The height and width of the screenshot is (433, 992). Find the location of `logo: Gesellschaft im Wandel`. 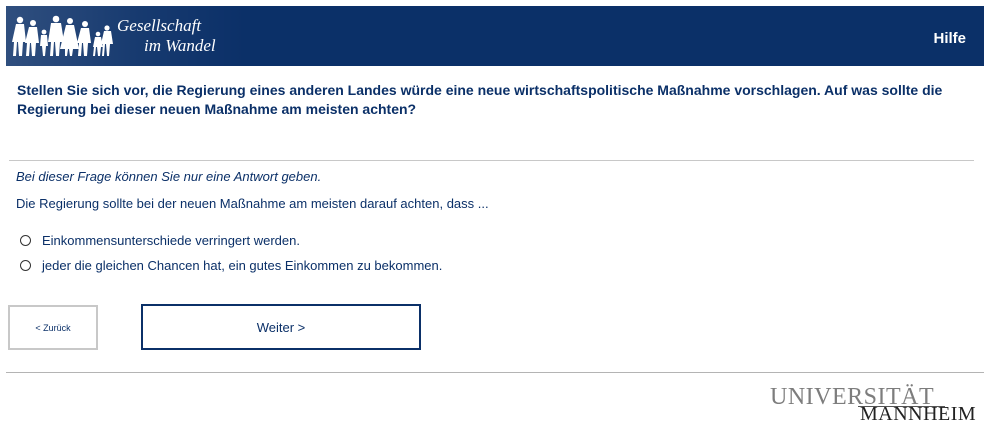

logo: Gesellschaft im Wandel is located at coordinates (126, 36).